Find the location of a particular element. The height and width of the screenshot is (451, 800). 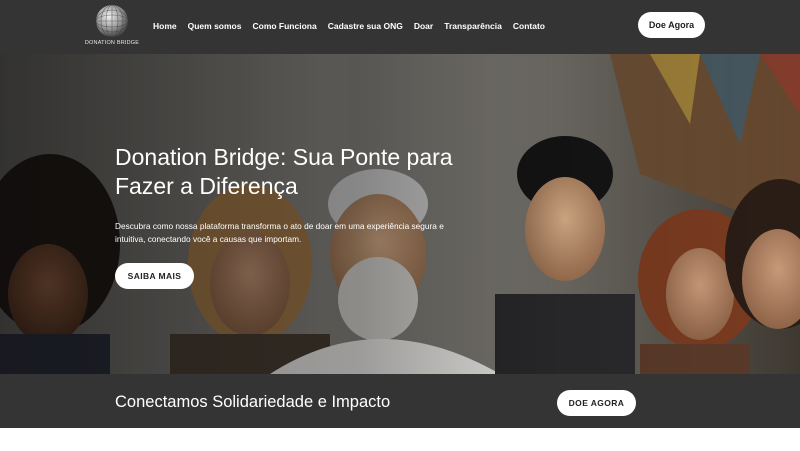

nav-quem-somos: Quem somos is located at coordinates (215, 26).